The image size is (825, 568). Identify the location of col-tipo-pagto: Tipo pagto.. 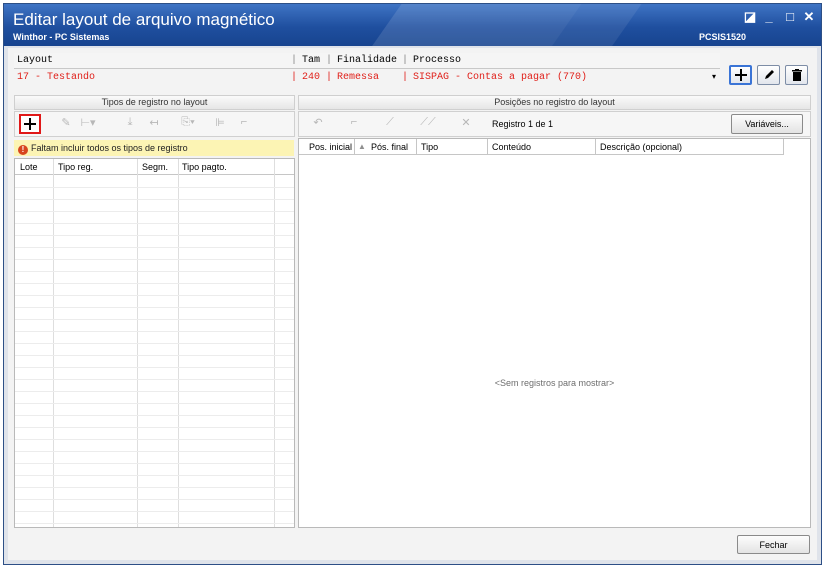
(204, 167).